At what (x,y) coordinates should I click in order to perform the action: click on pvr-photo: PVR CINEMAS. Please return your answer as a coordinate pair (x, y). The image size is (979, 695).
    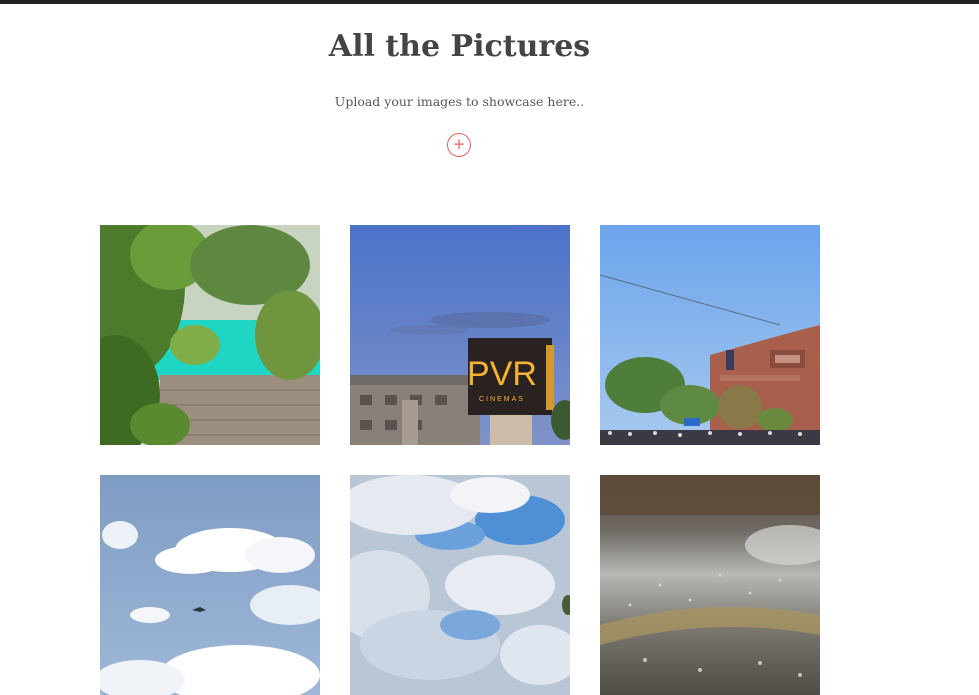
    Looking at the image, I should click on (460, 335).